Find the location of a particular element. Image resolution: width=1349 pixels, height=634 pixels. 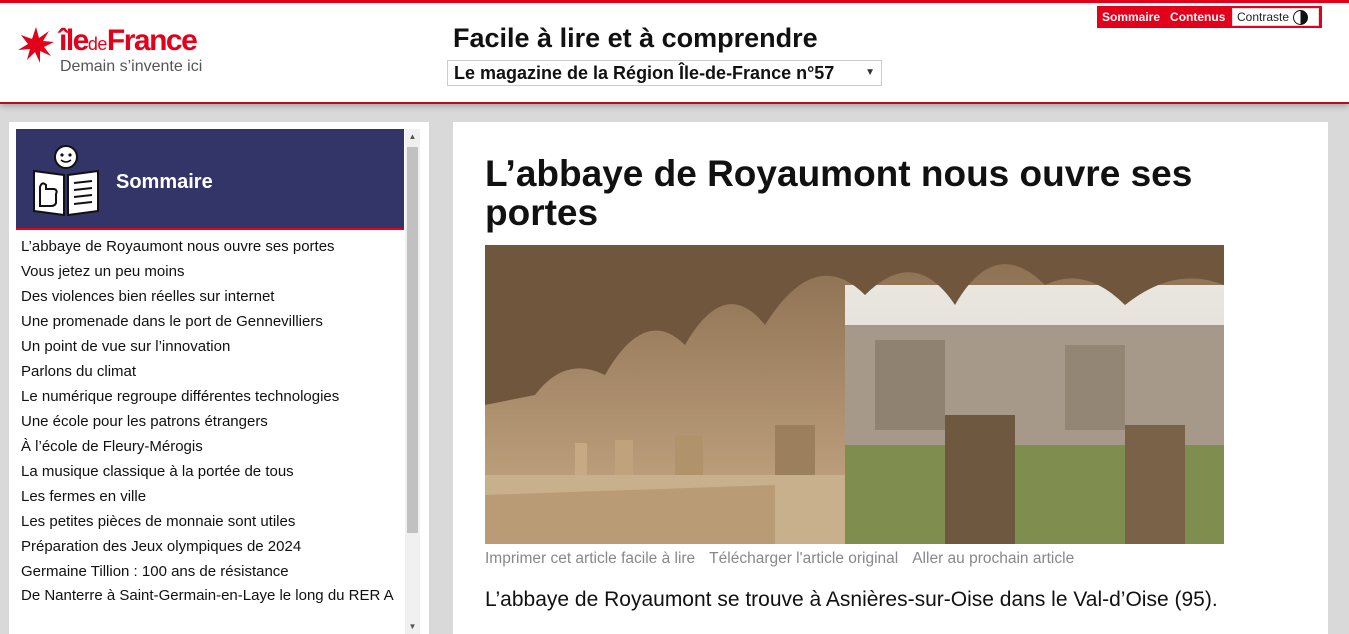

top-nav: Sommaire Contenus Contraste is located at coordinates (1209, 17).